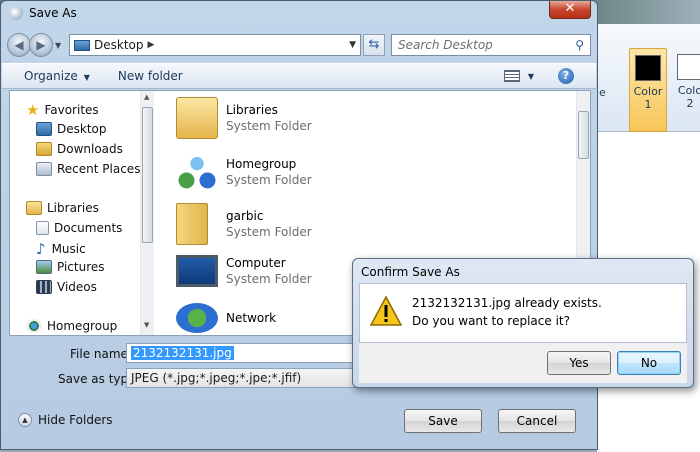 The image size is (700, 452). What do you see at coordinates (197, 118) in the screenshot?
I see `libraries-folder-icon` at bounding box center [197, 118].